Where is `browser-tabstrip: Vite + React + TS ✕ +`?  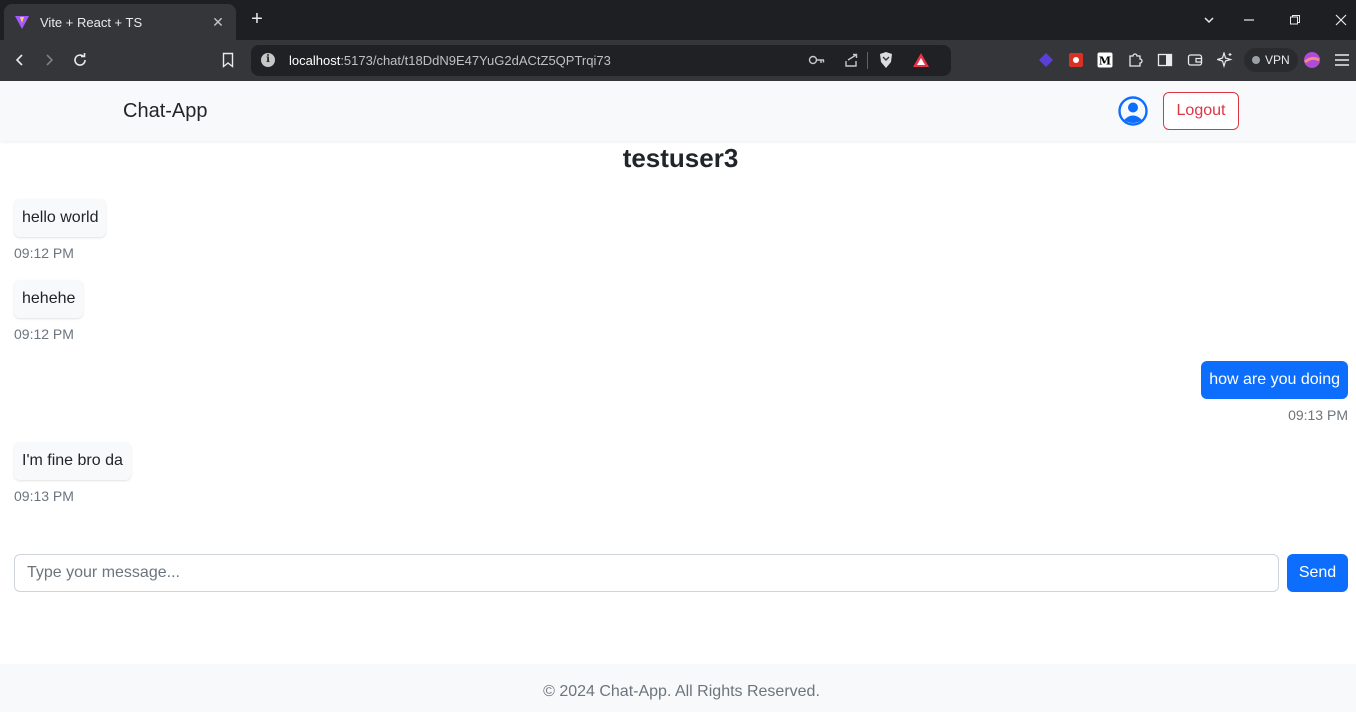
browser-tabstrip: Vite + React + TS ✕ + is located at coordinates (678, 20).